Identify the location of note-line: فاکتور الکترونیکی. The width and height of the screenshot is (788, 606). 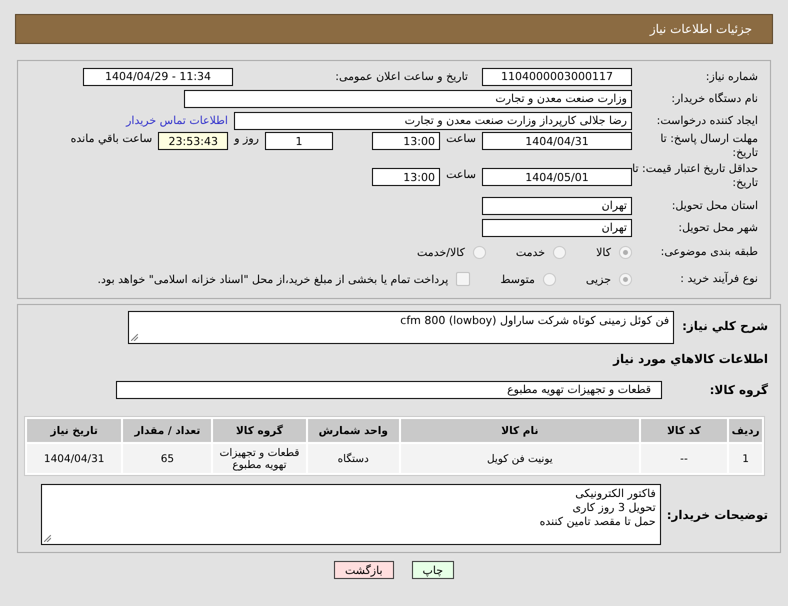
(615, 494).